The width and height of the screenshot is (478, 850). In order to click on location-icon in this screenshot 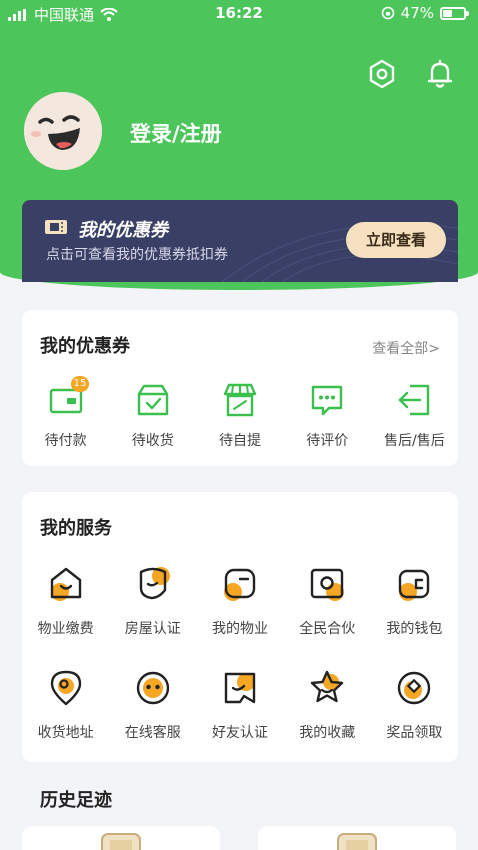, I will do `click(65, 688)`.